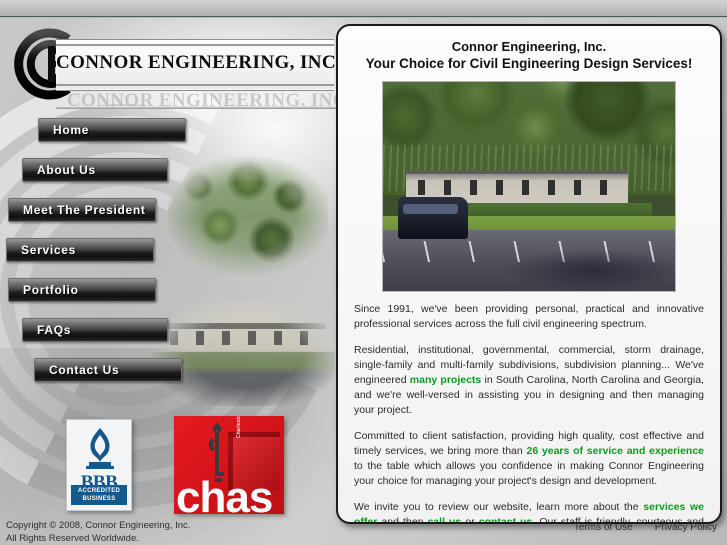 This screenshot has width=727, height=545. I want to click on nav-item-faqs: FAQs, so click(95, 330).